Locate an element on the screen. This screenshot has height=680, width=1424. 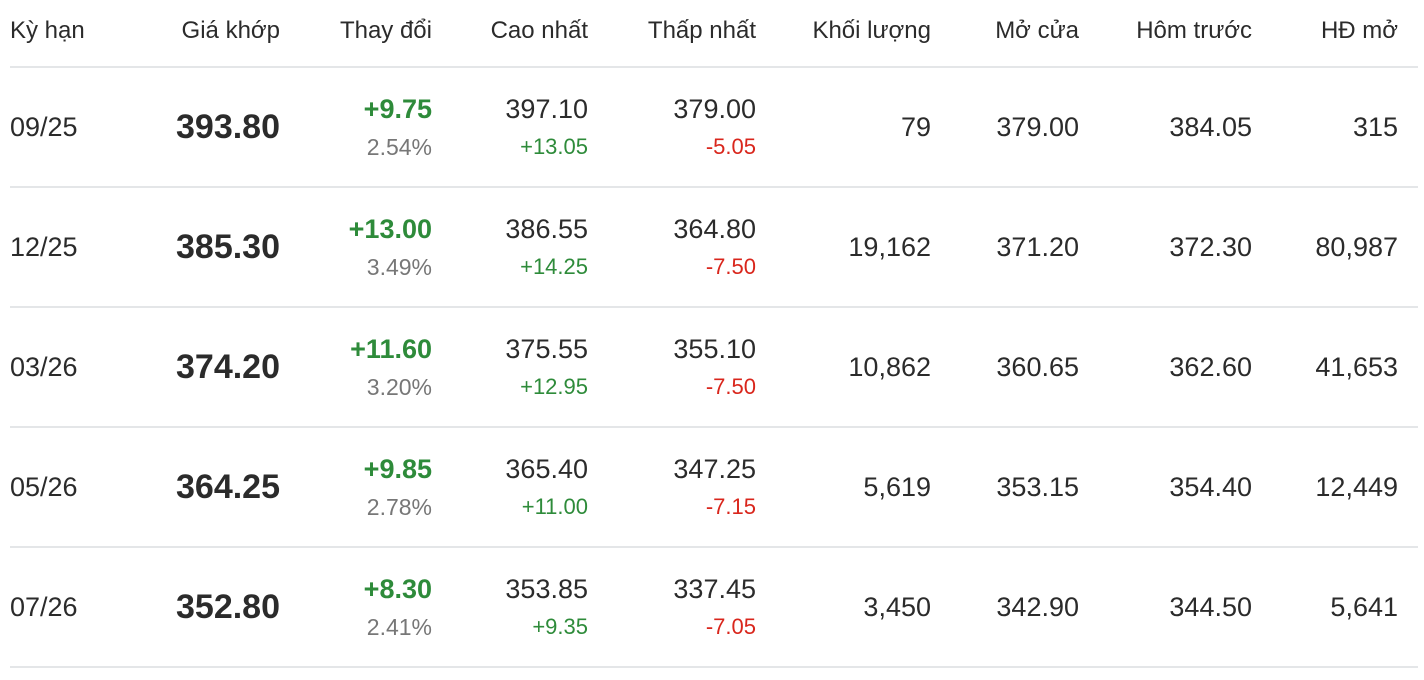
header-high: Cao nhất is located at coordinates (510, 33).